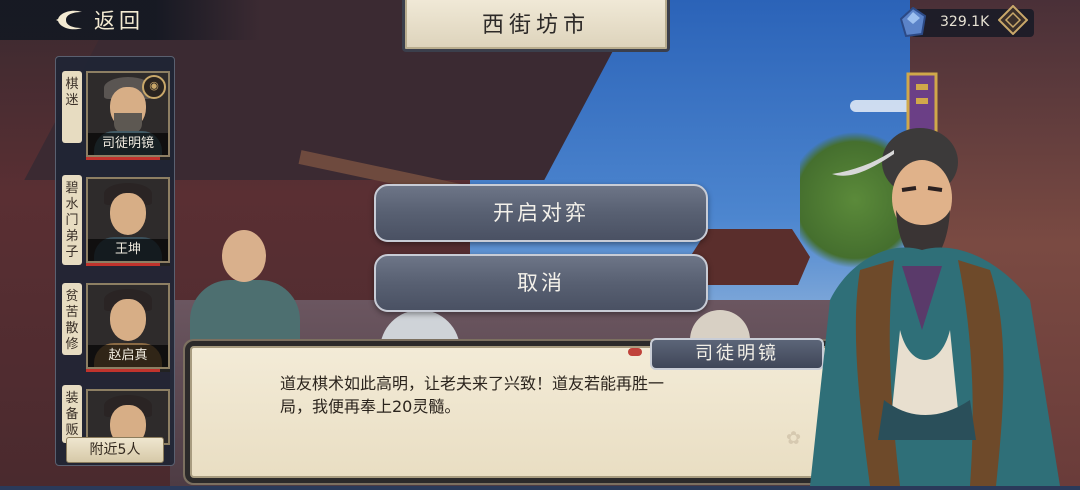 The width and height of the screenshot is (1080, 490). What do you see at coordinates (244, 256) in the screenshot?
I see `background-npc-head` at bounding box center [244, 256].